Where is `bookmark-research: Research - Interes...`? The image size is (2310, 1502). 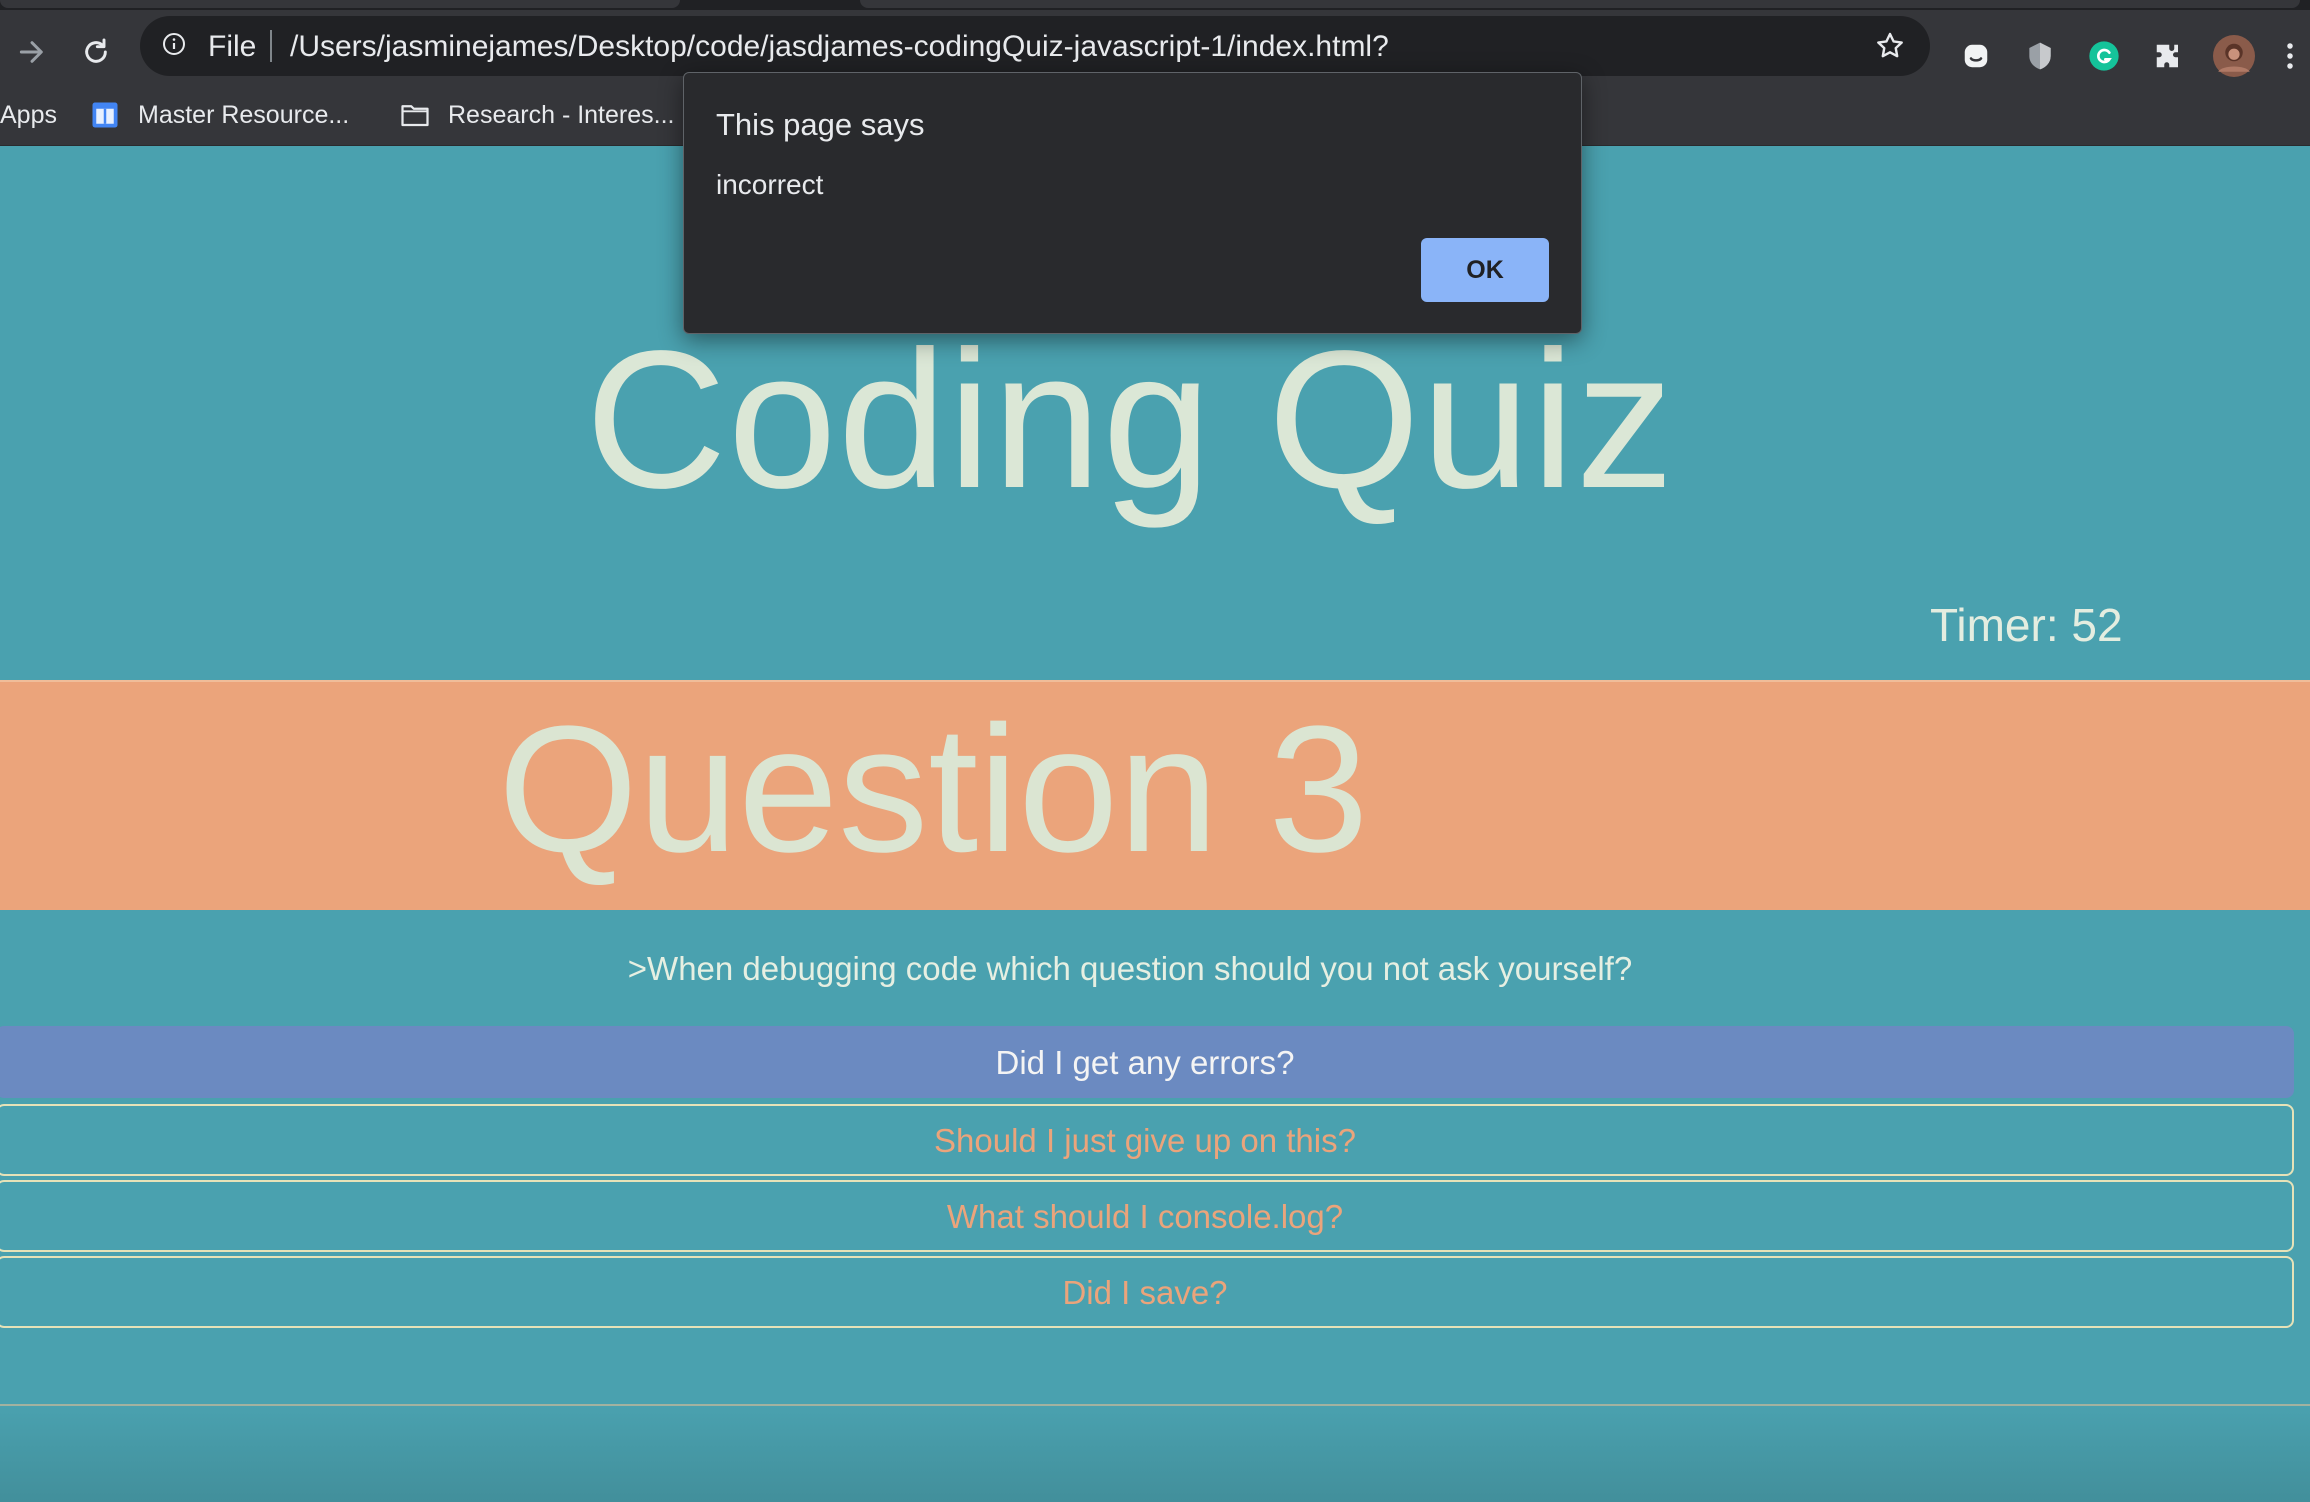 bookmark-research: Research - Interes... is located at coordinates (537, 115).